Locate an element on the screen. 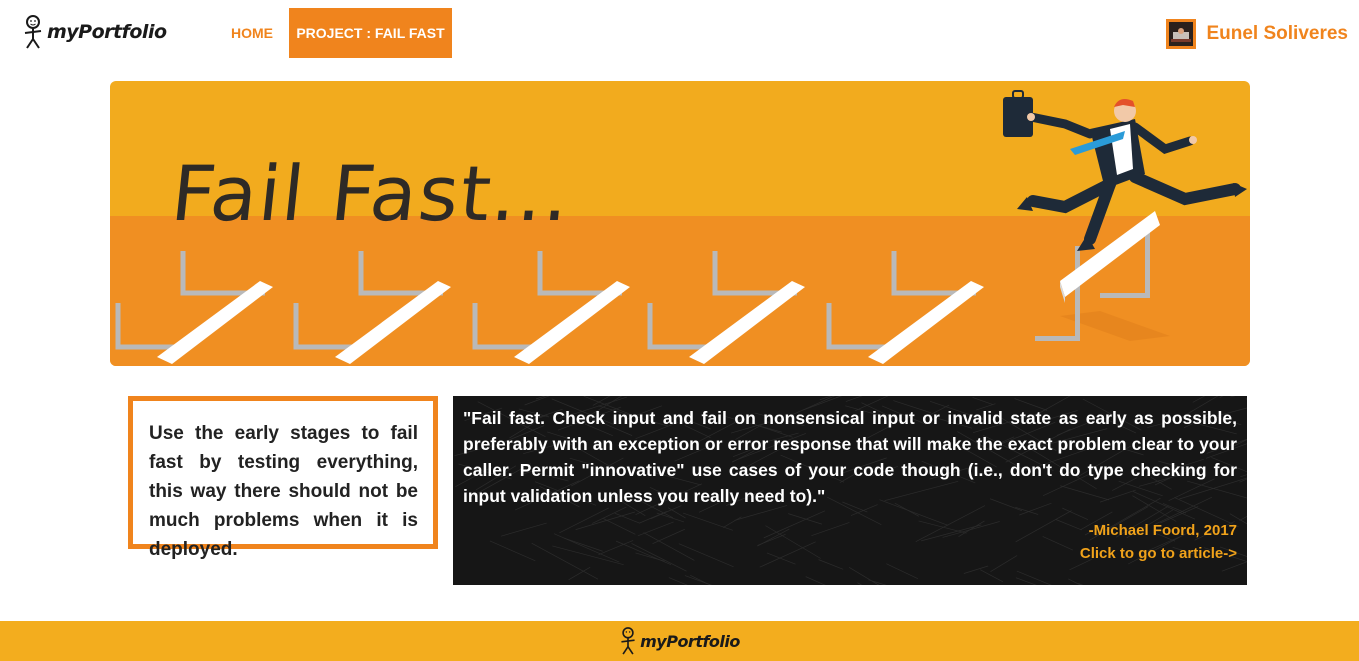  footer-brand-name: myPortfolio is located at coordinates (690, 641).